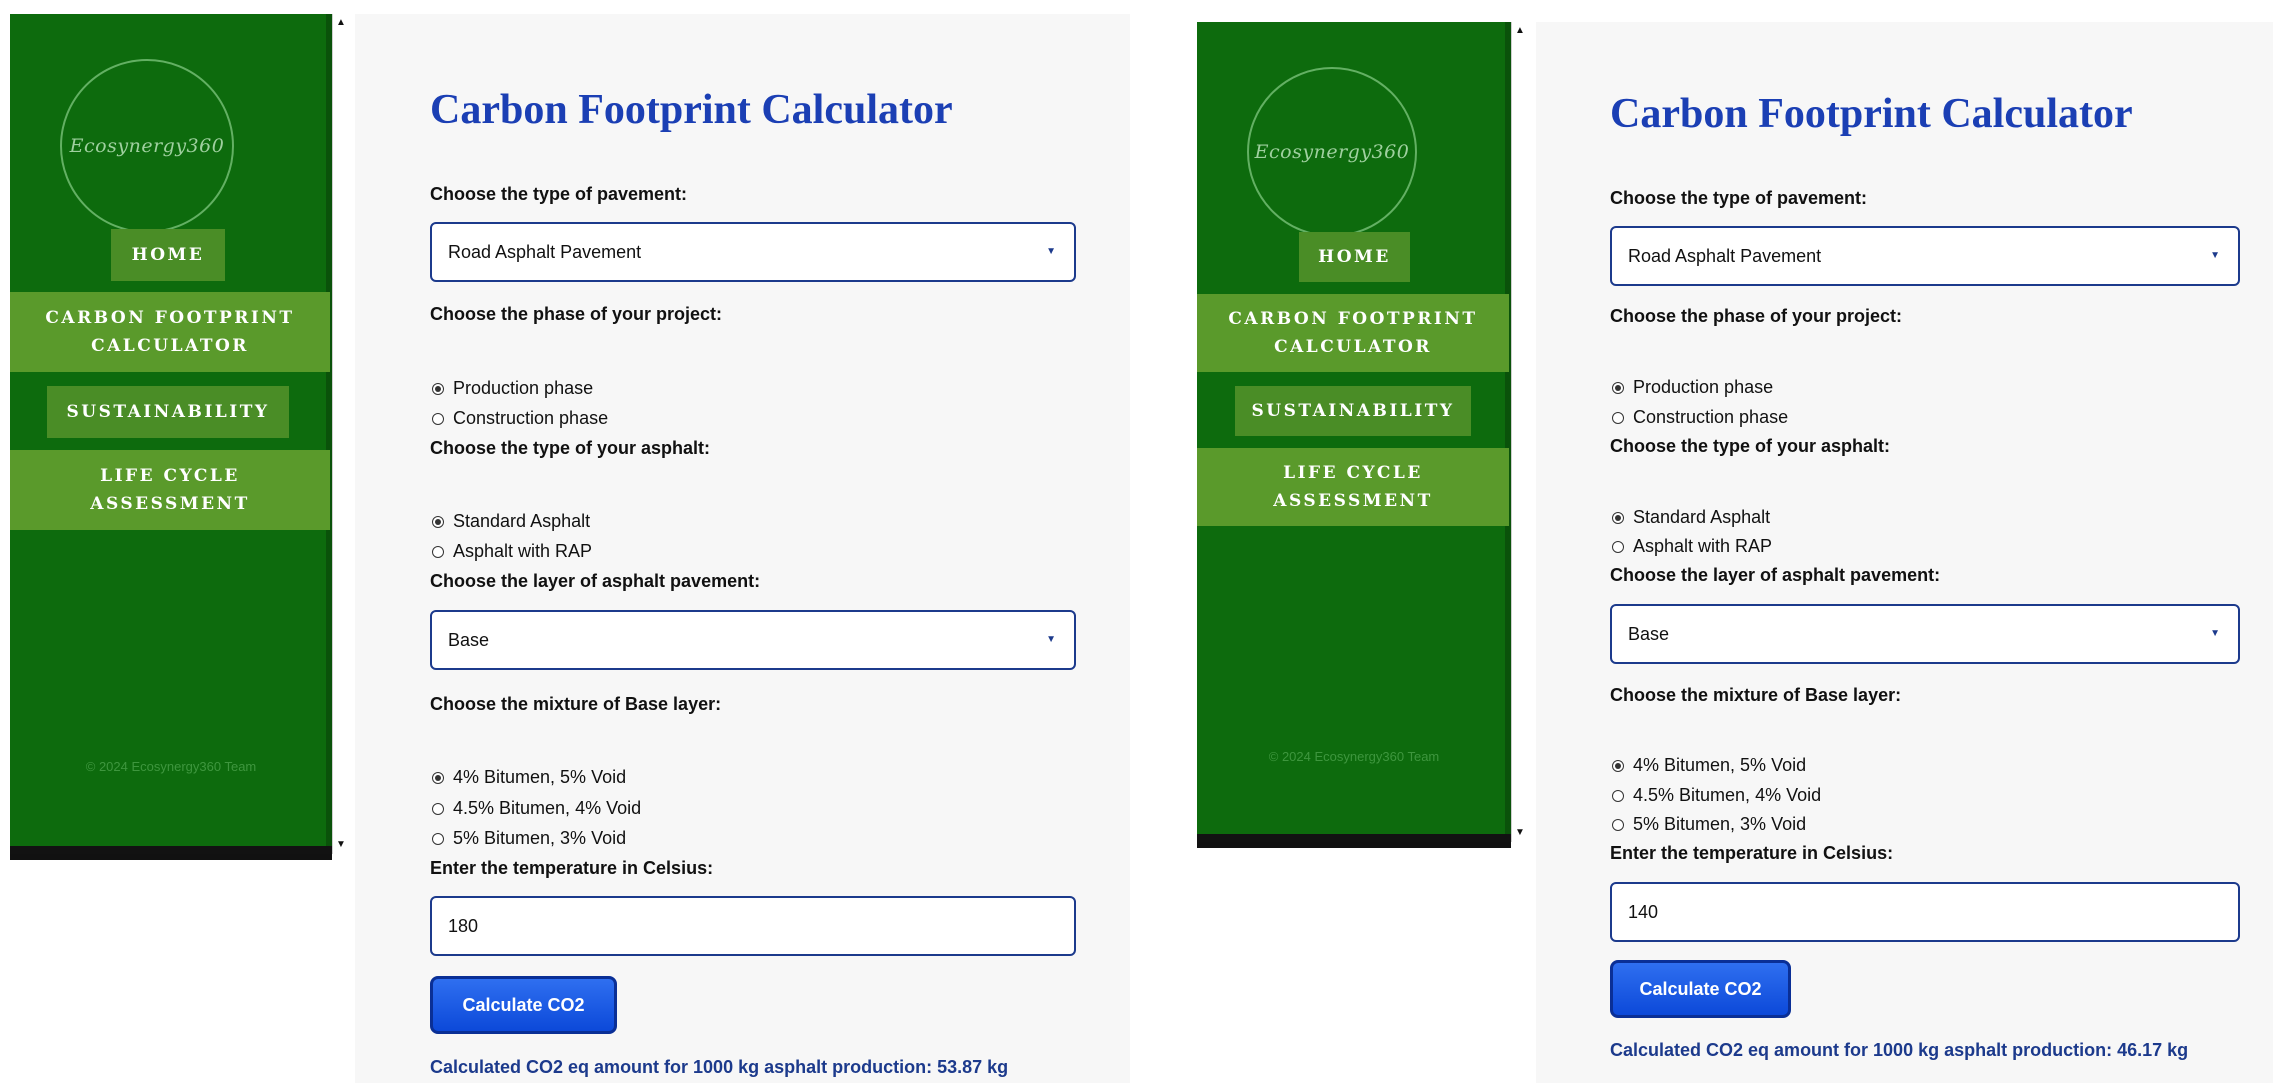  I want to click on pavement-type-value: Road Asphalt Pavement, so click(545, 251).